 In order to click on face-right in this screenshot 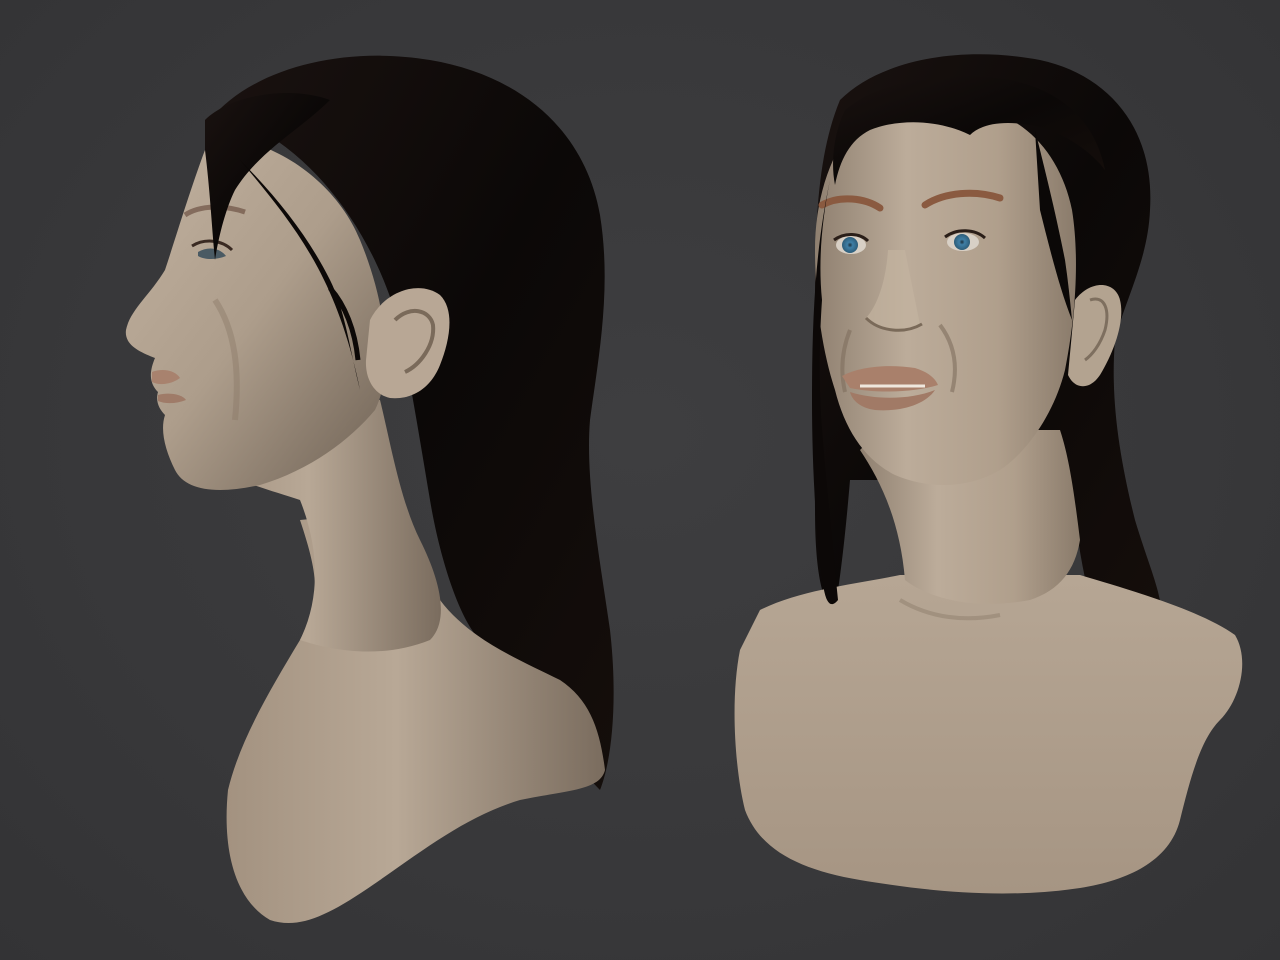, I will do `click(945, 294)`.